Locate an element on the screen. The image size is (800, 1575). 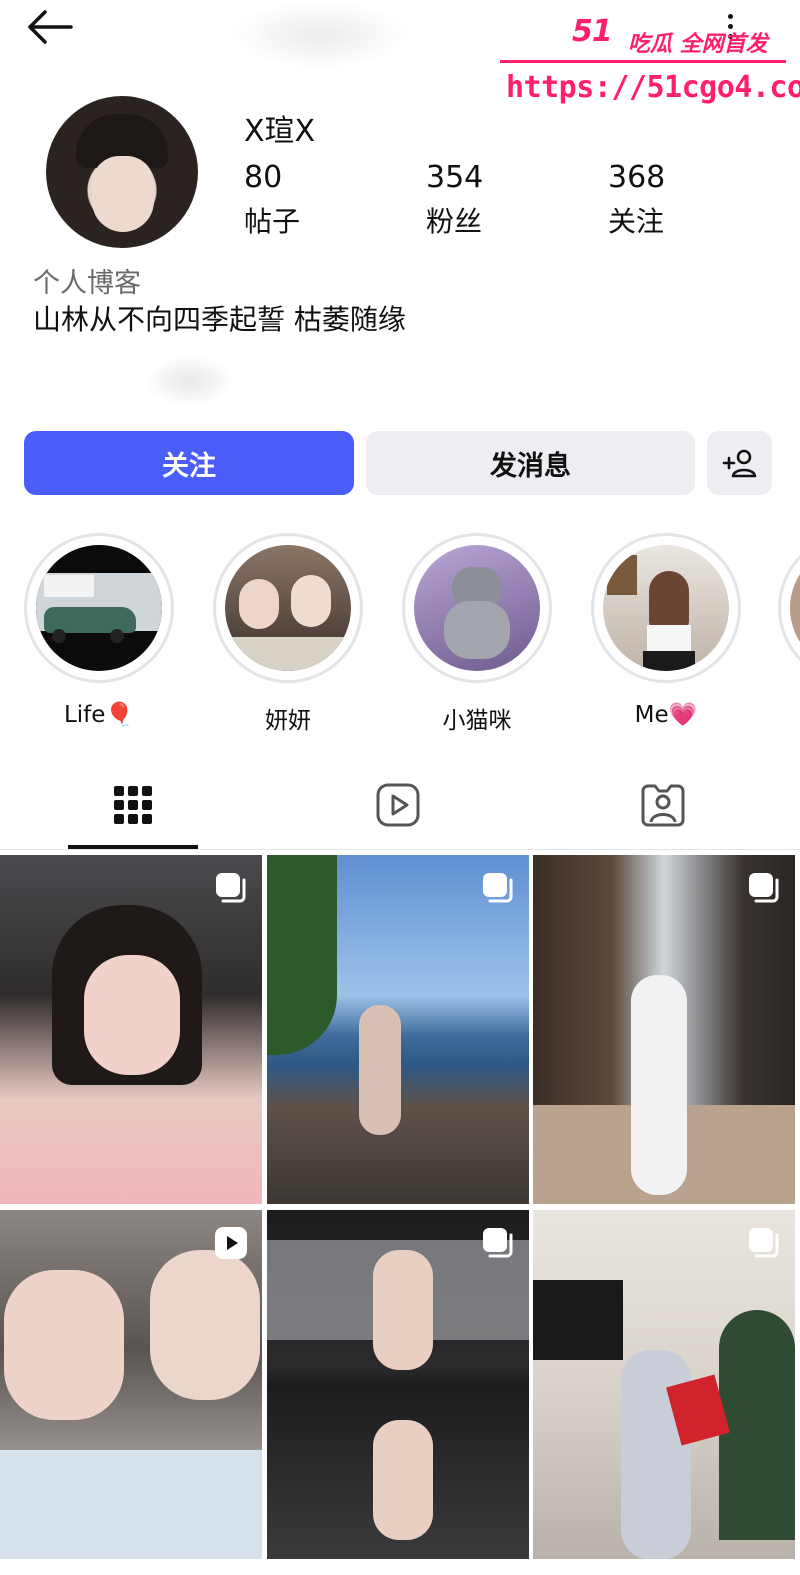
highlight-label: Life🎈 is located at coordinates (99, 715).